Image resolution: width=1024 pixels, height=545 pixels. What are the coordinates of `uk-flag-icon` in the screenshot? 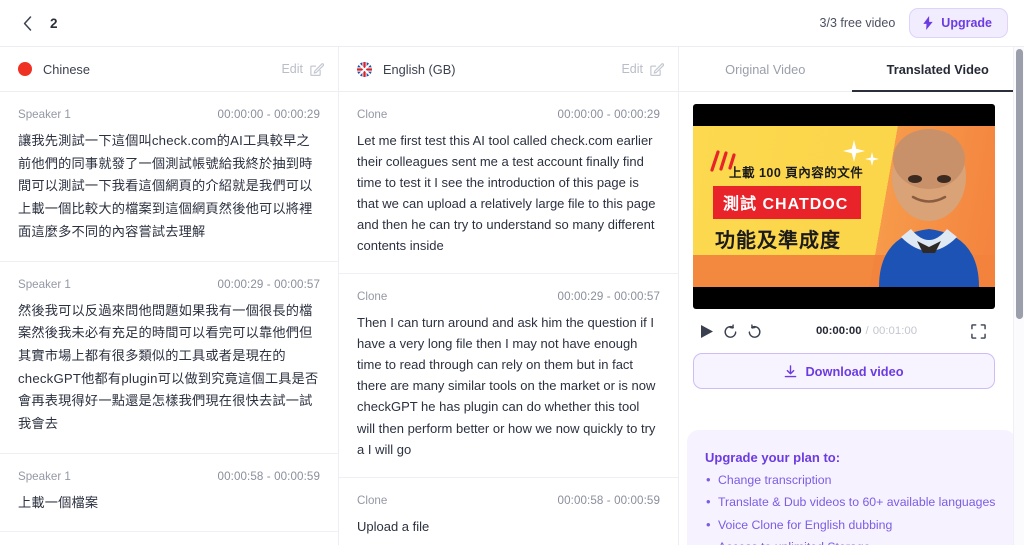 It's located at (364, 69).